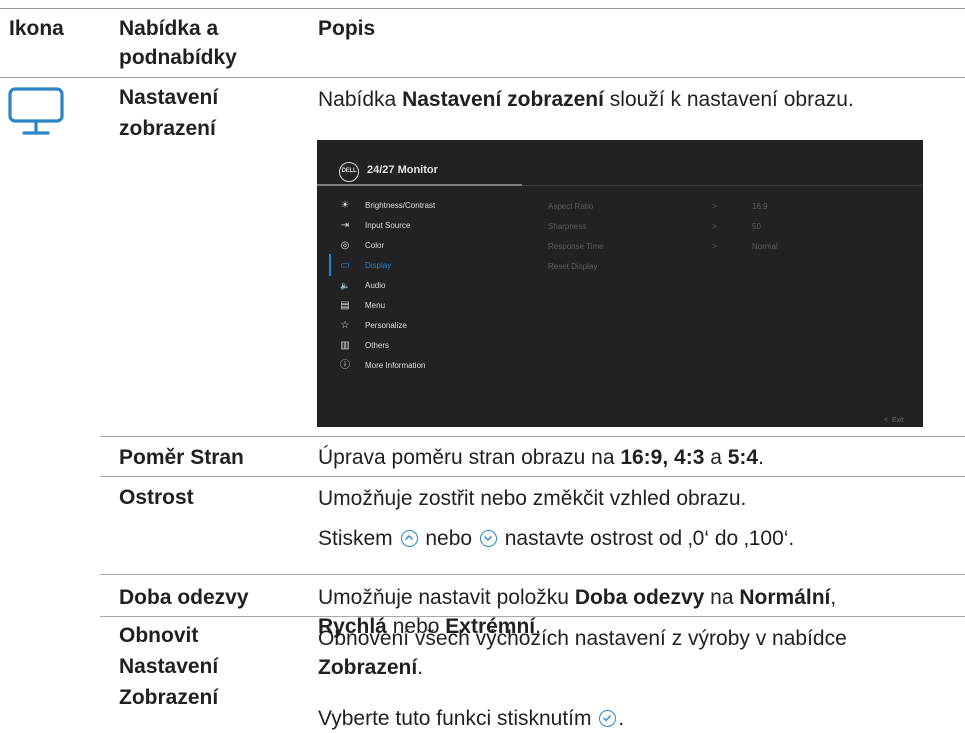  What do you see at coordinates (169, 28) in the screenshot?
I see `column-header-menu-line1: Nabídka a` at bounding box center [169, 28].